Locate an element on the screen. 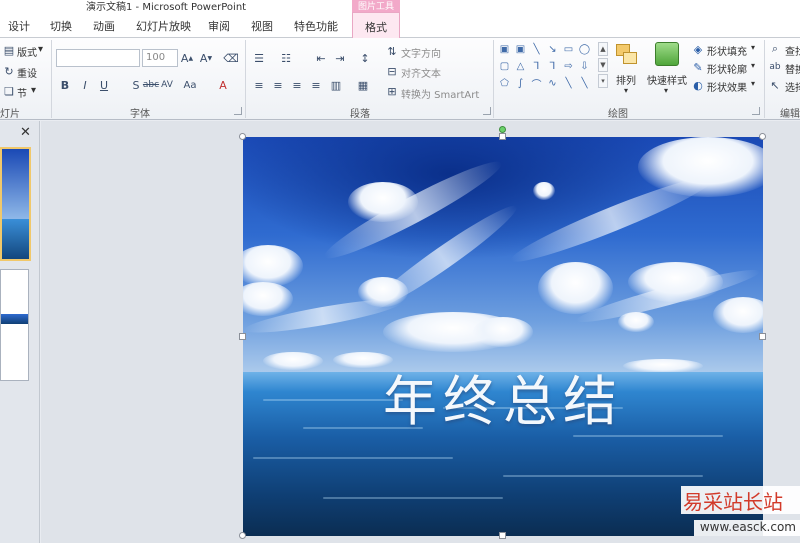  tab-slideshow: 幻灯片放映 is located at coordinates (163, 26).